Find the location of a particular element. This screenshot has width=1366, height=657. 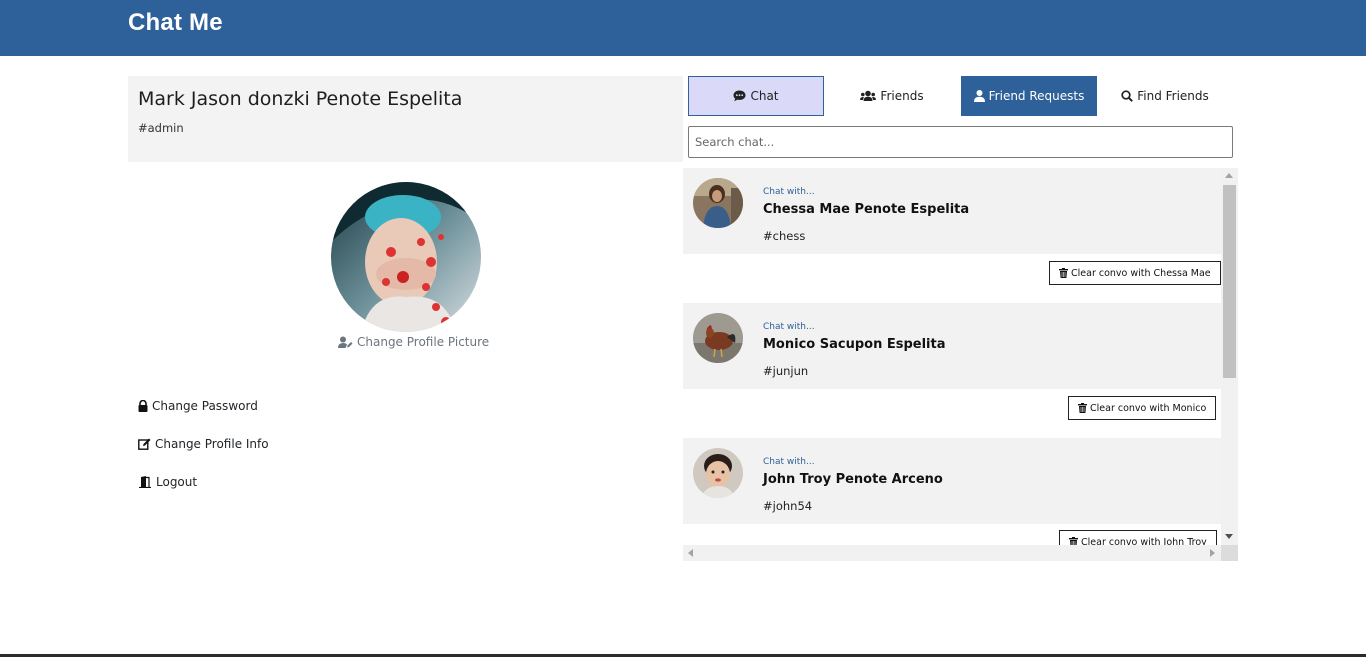

logout-link: Logout is located at coordinates (167, 482).